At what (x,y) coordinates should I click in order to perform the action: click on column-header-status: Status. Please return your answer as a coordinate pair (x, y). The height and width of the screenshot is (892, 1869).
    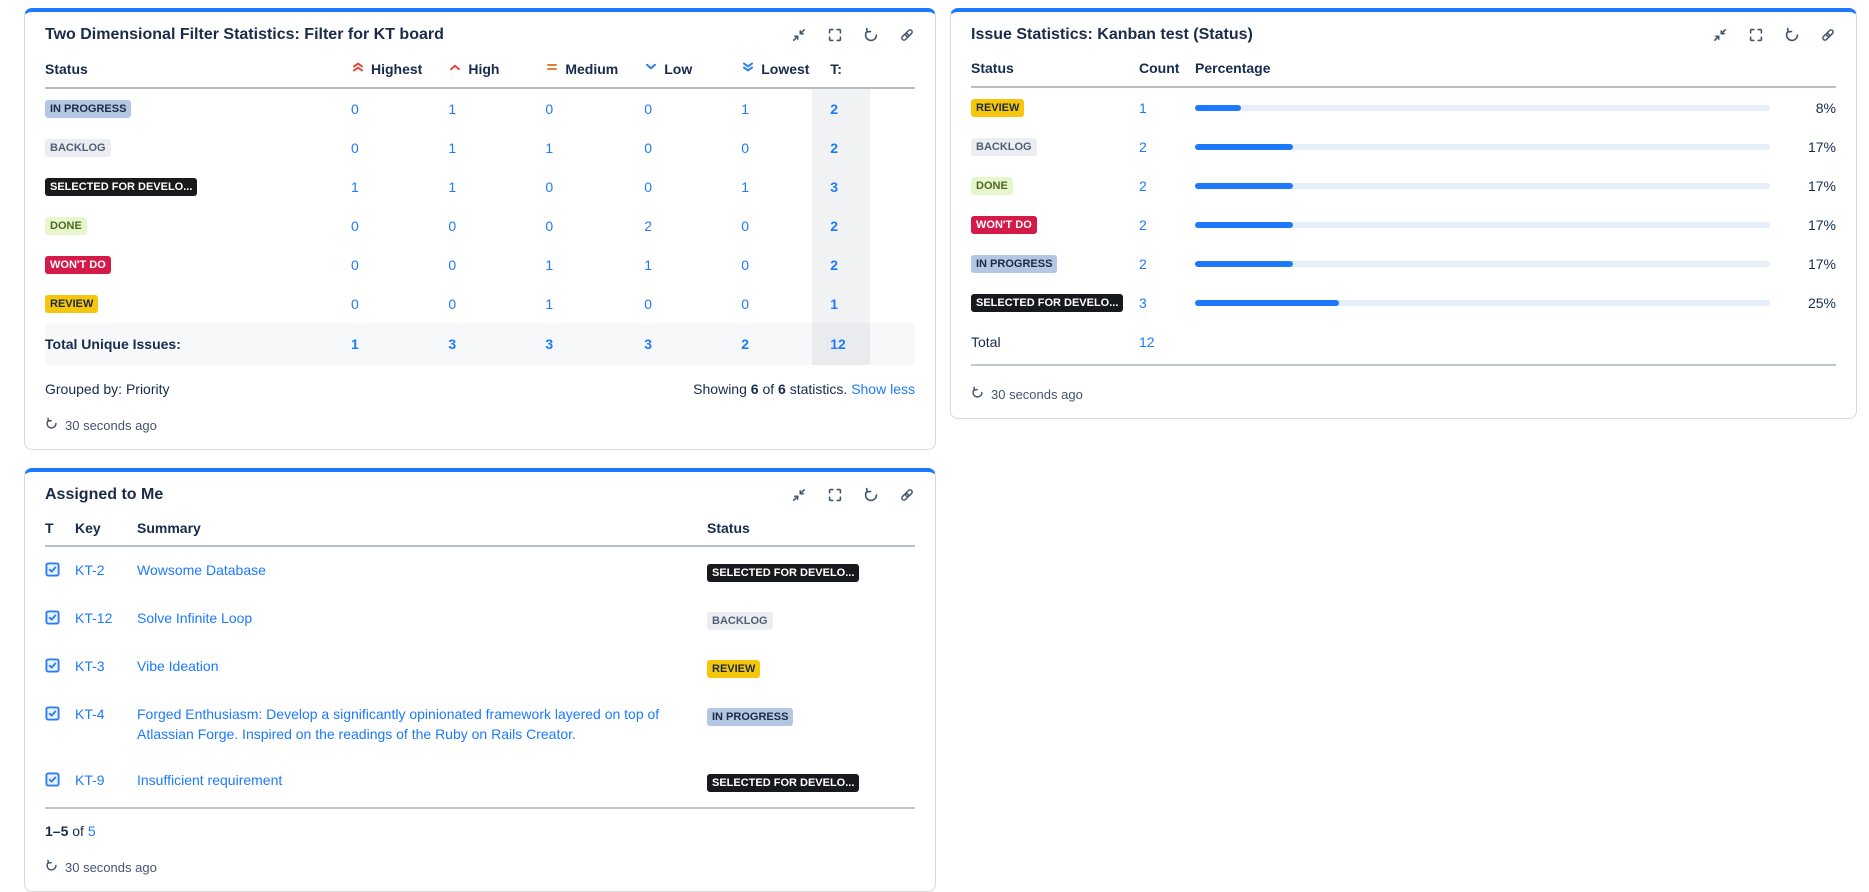
    Looking at the image, I should click on (992, 68).